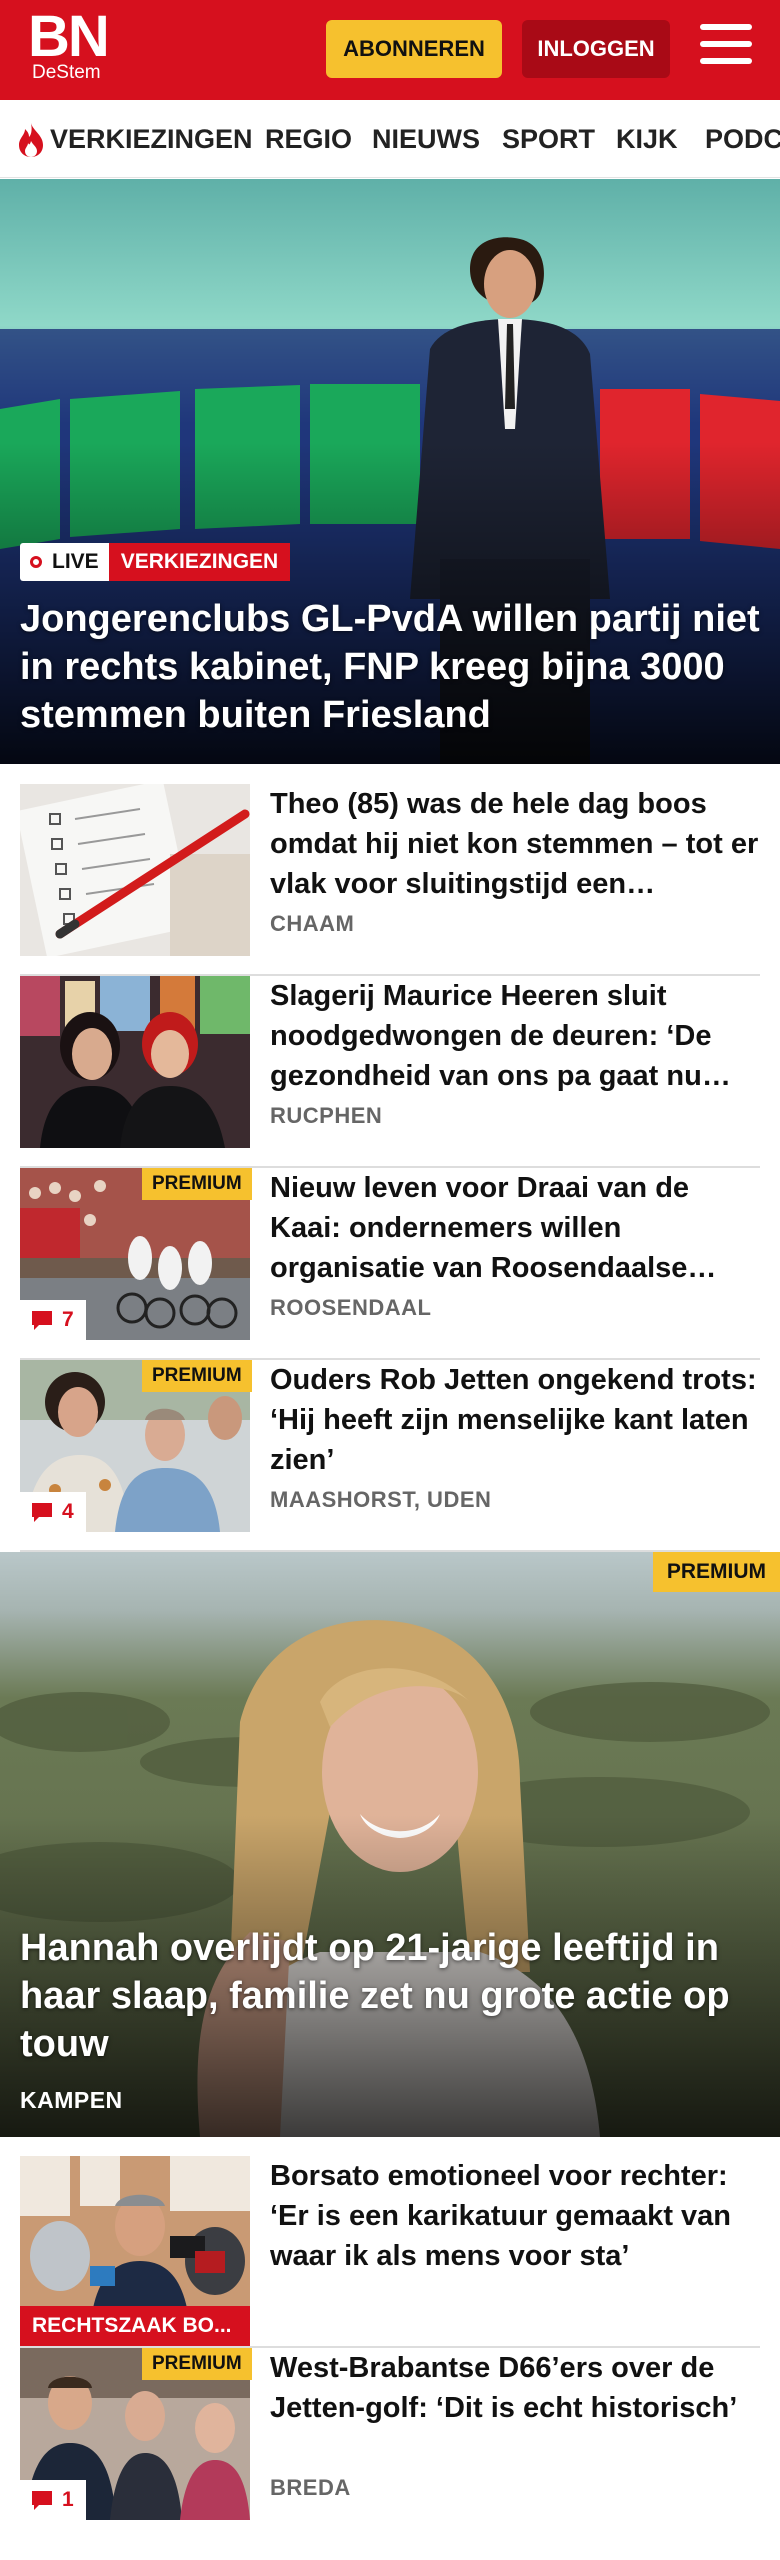  Describe the element at coordinates (151, 139) in the screenshot. I see `nav-item-verkiezingen: VERKIEZINGEN` at that location.